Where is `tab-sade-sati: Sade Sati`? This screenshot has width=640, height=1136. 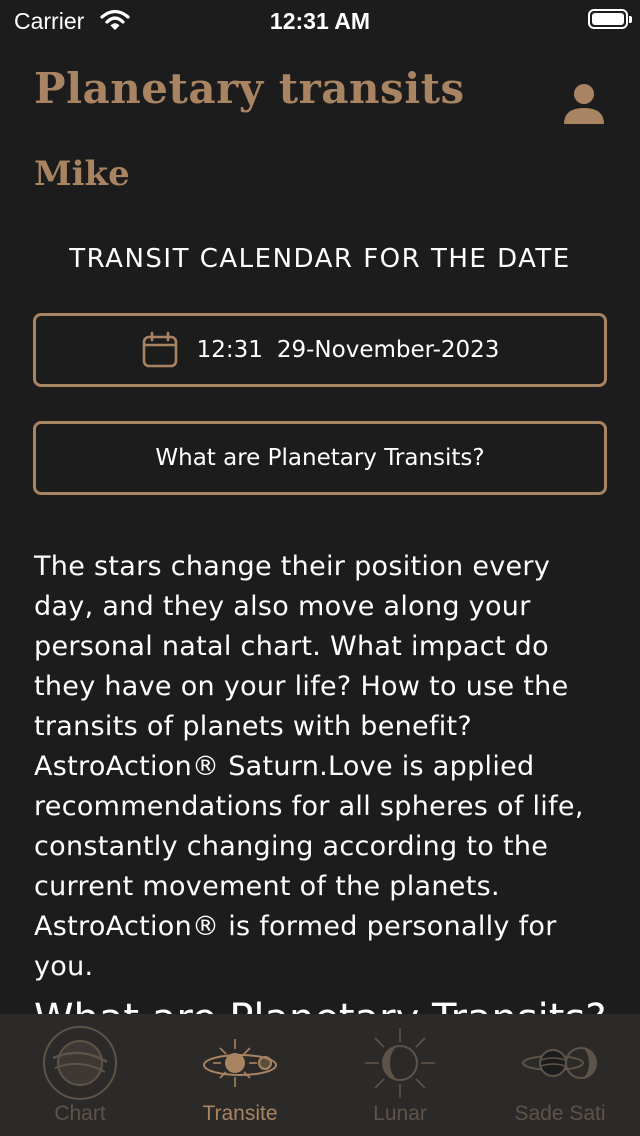
tab-sade-sati: Sade Sati is located at coordinates (560, 1075).